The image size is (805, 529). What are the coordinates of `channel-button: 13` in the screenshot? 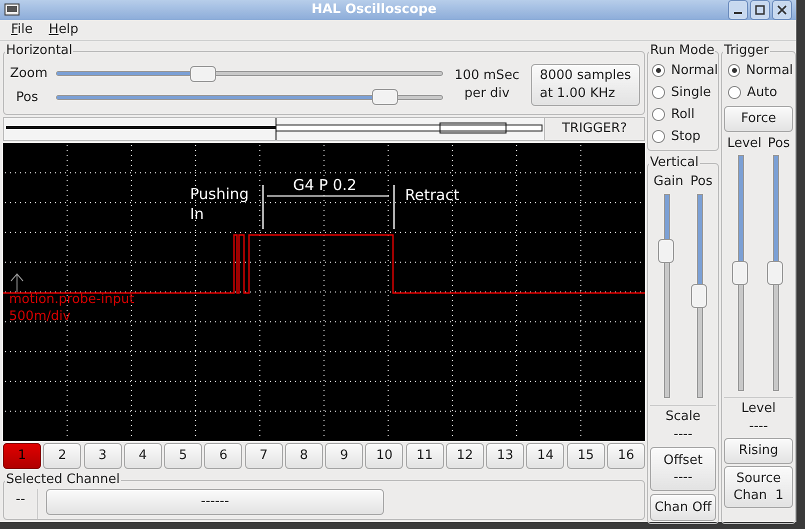 It's located at (505, 455).